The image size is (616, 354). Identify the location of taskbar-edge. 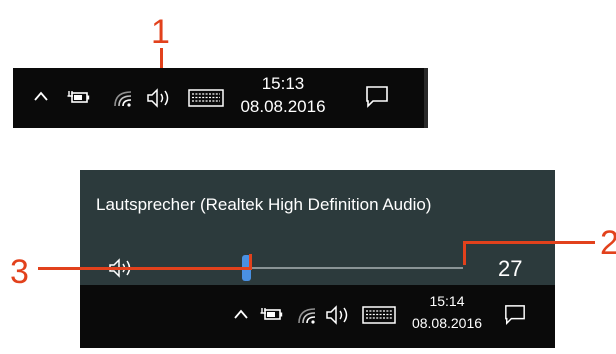
(426, 98).